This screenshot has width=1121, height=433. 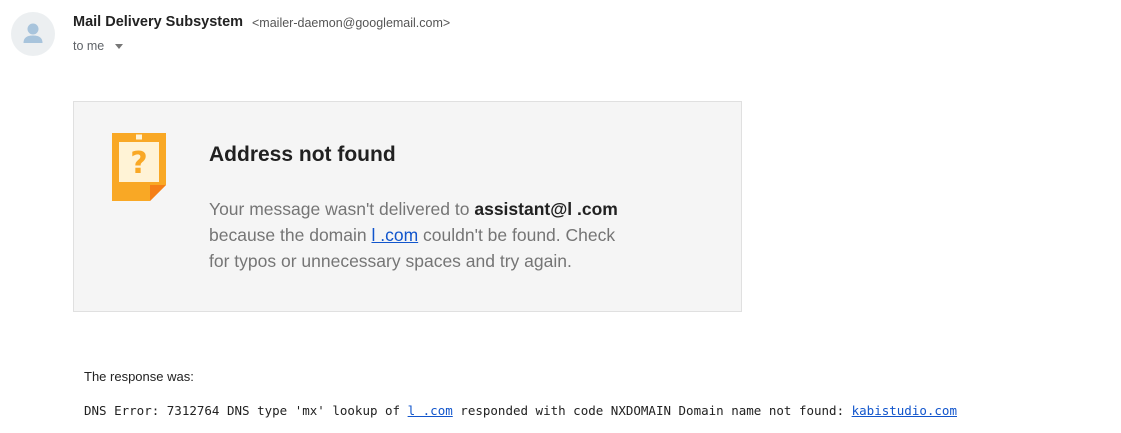 I want to click on response-label: The response was:, so click(x=139, y=376).